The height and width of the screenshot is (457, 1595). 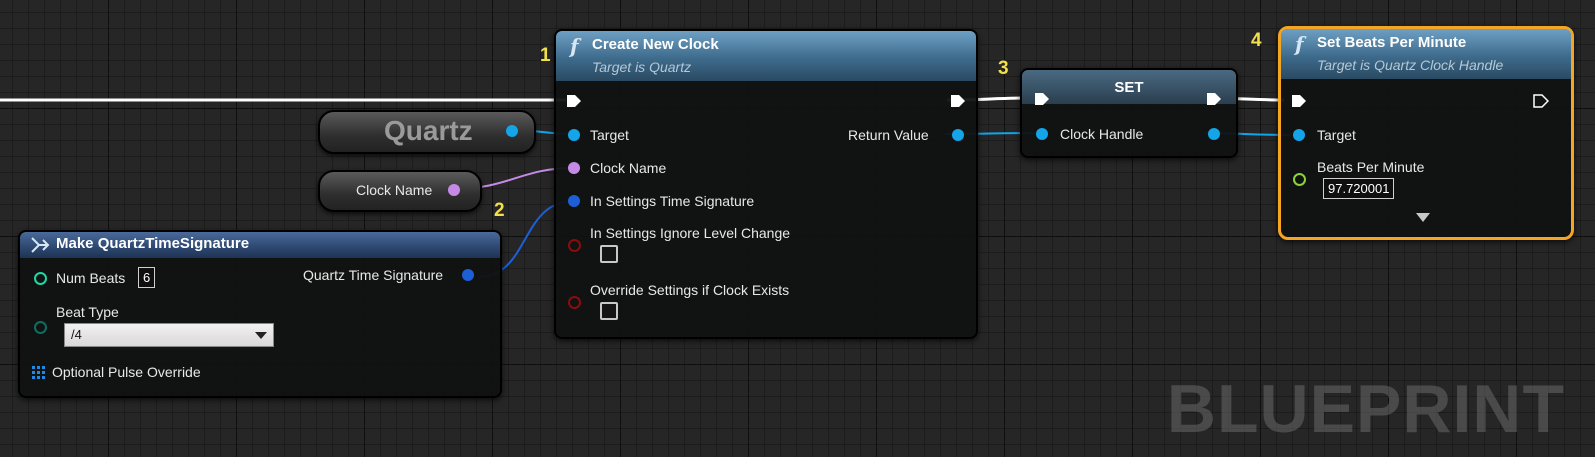 I want to click on quartz-time-signature-output-label: Quartz Time Signature, so click(x=373, y=275).